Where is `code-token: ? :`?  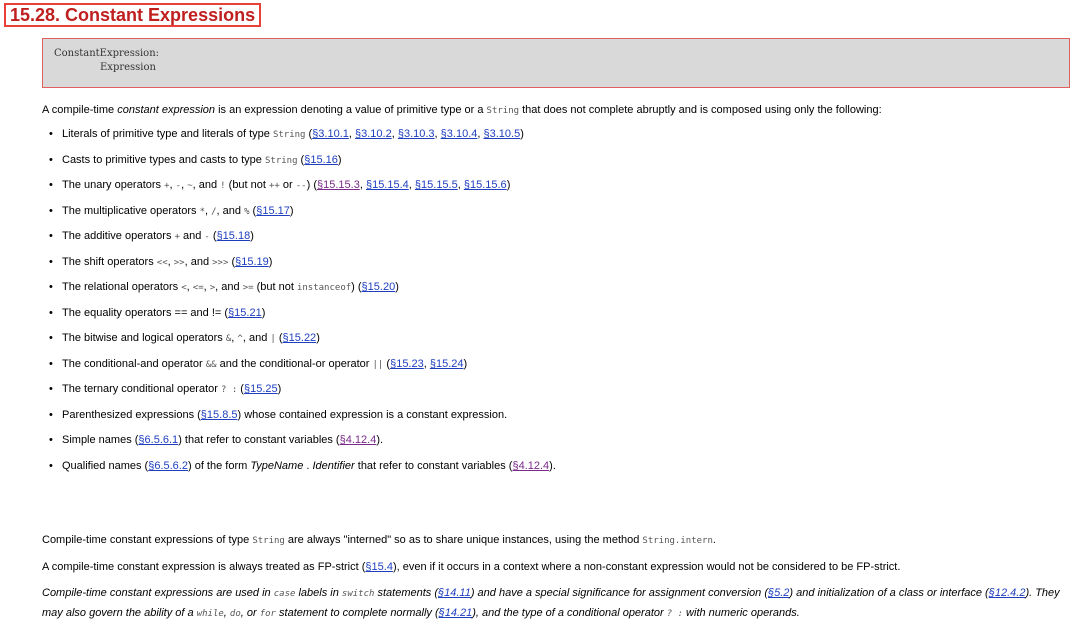
code-token: ? : is located at coordinates (229, 390).